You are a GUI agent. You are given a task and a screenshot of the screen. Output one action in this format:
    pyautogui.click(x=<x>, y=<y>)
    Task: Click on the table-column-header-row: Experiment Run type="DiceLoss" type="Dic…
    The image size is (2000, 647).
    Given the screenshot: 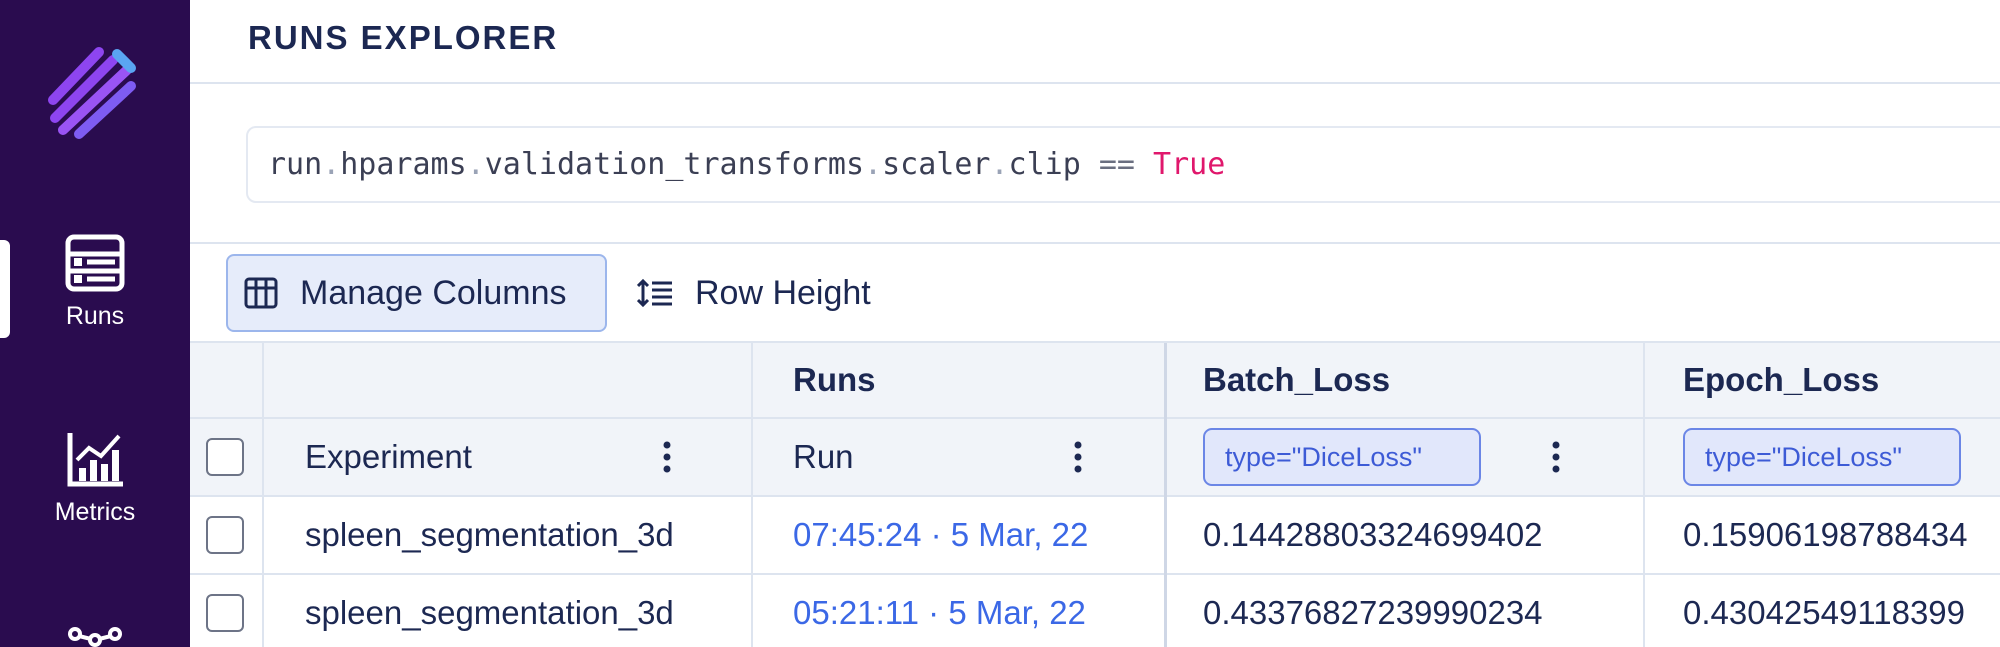 What is the action you would take?
    pyautogui.click(x=1095, y=458)
    